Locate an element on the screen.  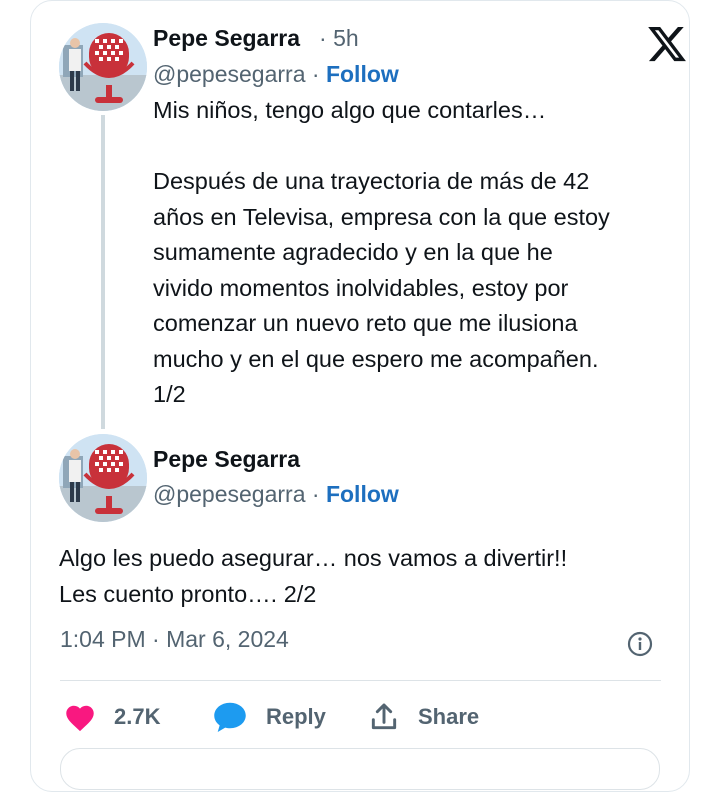
read-replies-button is located at coordinates (360, 769).